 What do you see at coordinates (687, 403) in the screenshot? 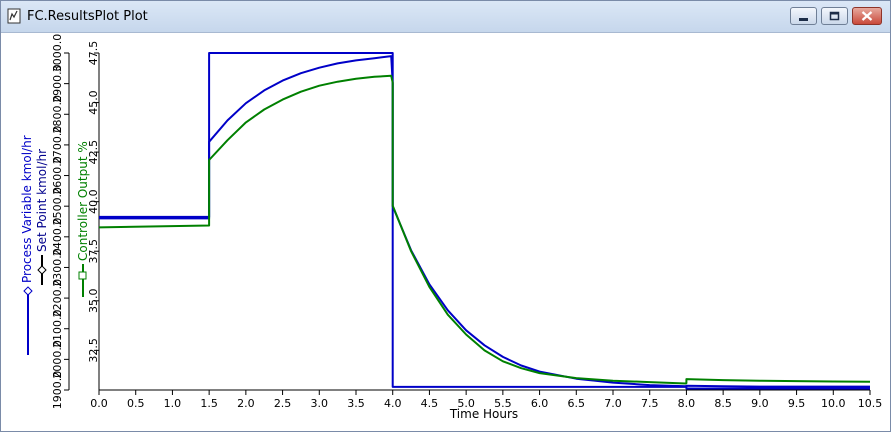
I see `x-tick-label: 8.0` at bounding box center [687, 403].